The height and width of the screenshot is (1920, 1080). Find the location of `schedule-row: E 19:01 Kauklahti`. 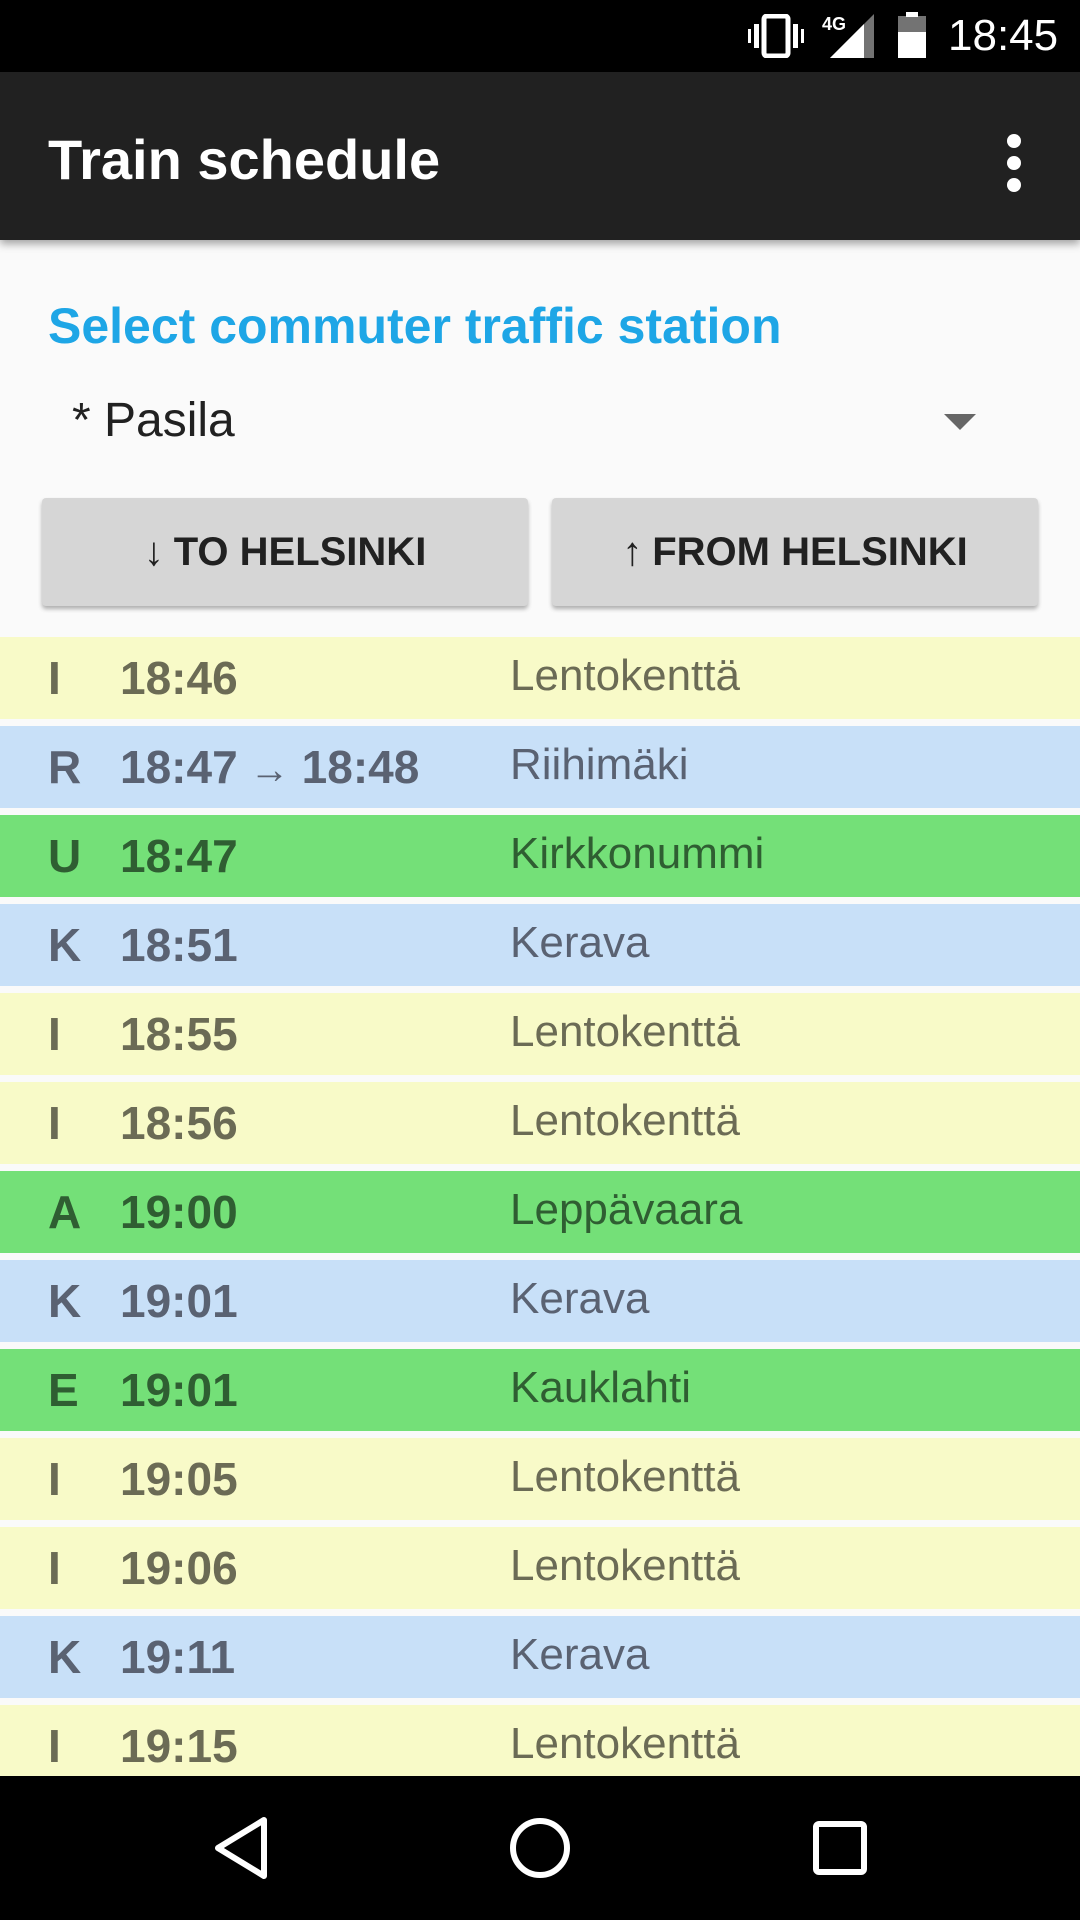

schedule-row: E 19:01 Kauklahti is located at coordinates (540, 1390).